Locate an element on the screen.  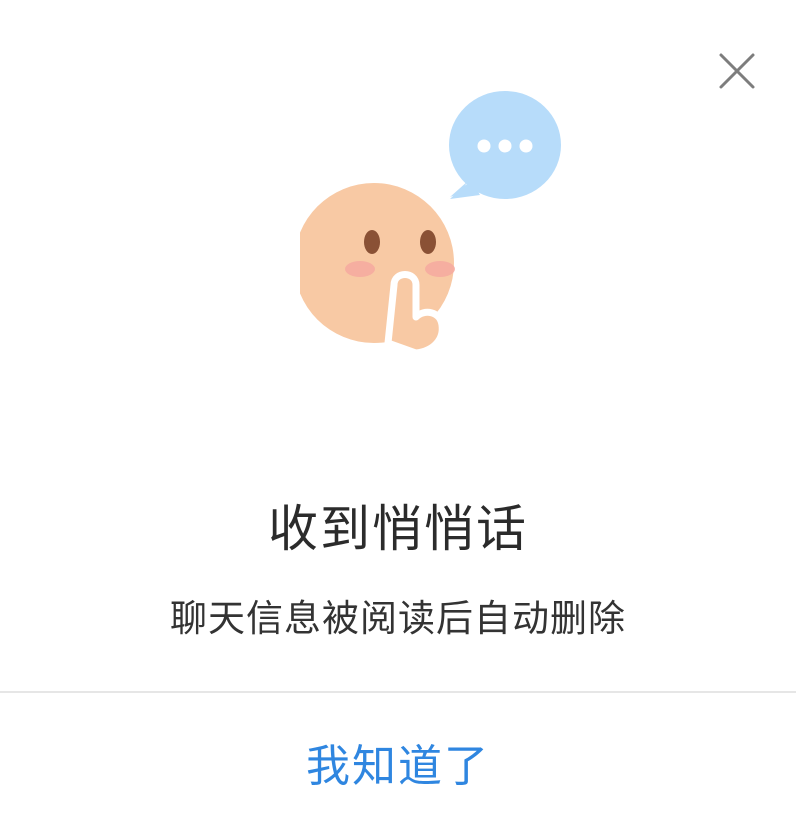
speech-bubble-icon is located at coordinates (505, 145).